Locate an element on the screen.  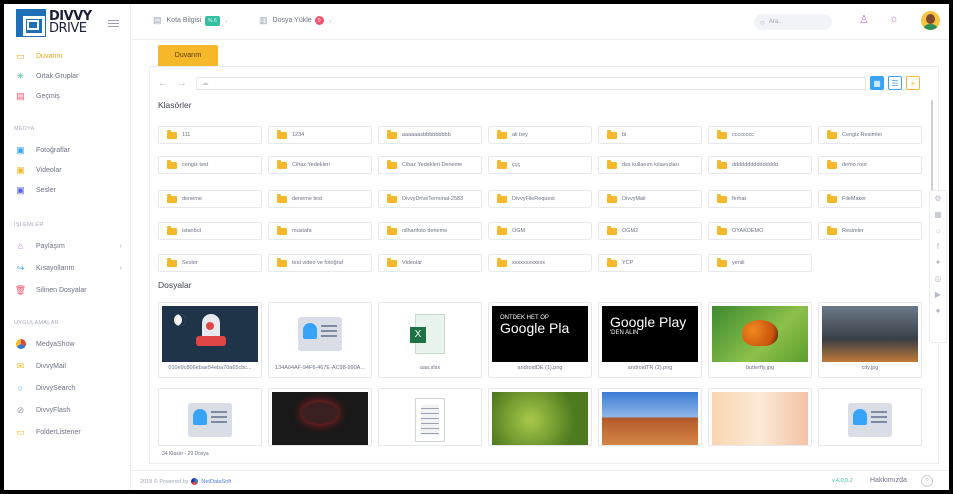
sidebar-item-label: Silinen Dosyalar is located at coordinates (61, 290).